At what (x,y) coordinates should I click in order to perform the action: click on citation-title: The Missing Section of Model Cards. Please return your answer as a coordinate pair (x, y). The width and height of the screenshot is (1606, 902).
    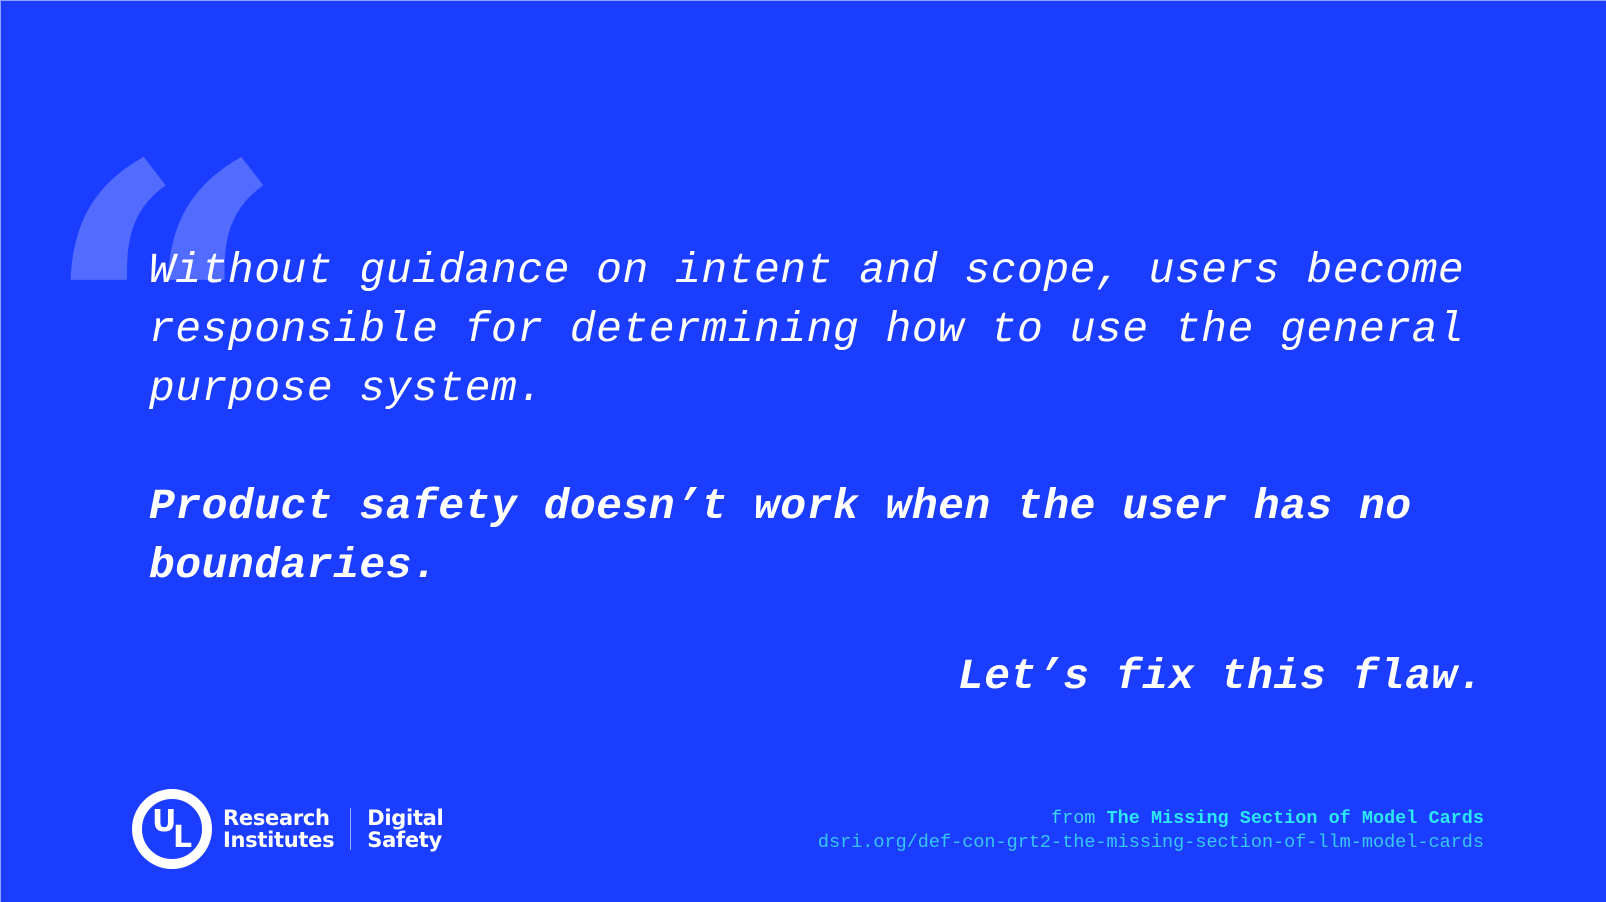
    Looking at the image, I should click on (1295, 818).